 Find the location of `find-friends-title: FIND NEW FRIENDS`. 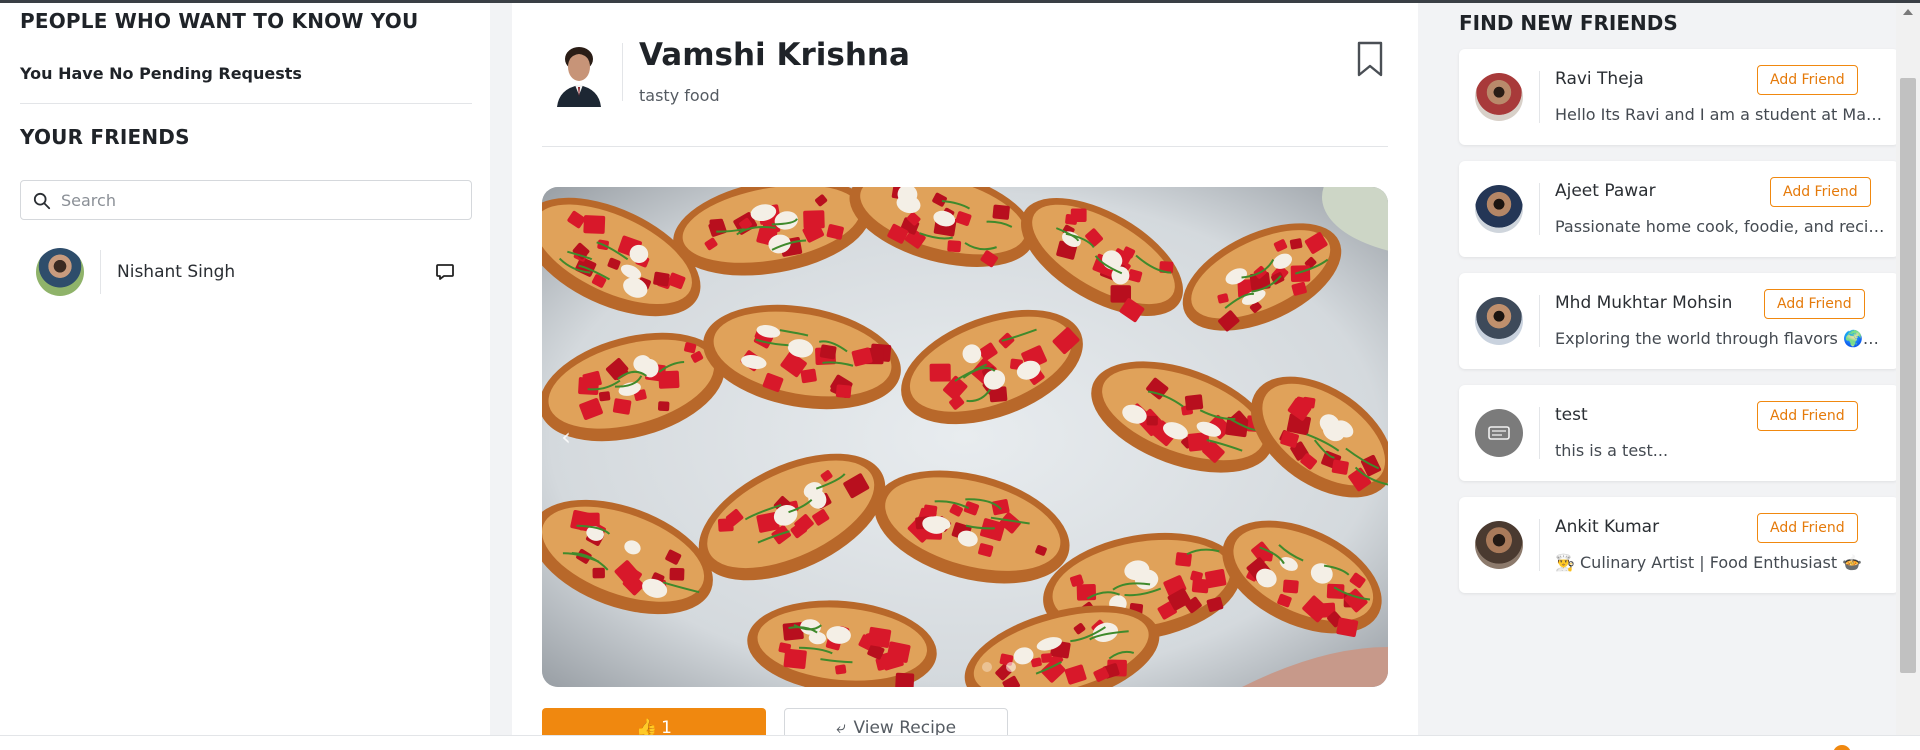

find-friends-title: FIND NEW FRIENDS is located at coordinates (1568, 23).